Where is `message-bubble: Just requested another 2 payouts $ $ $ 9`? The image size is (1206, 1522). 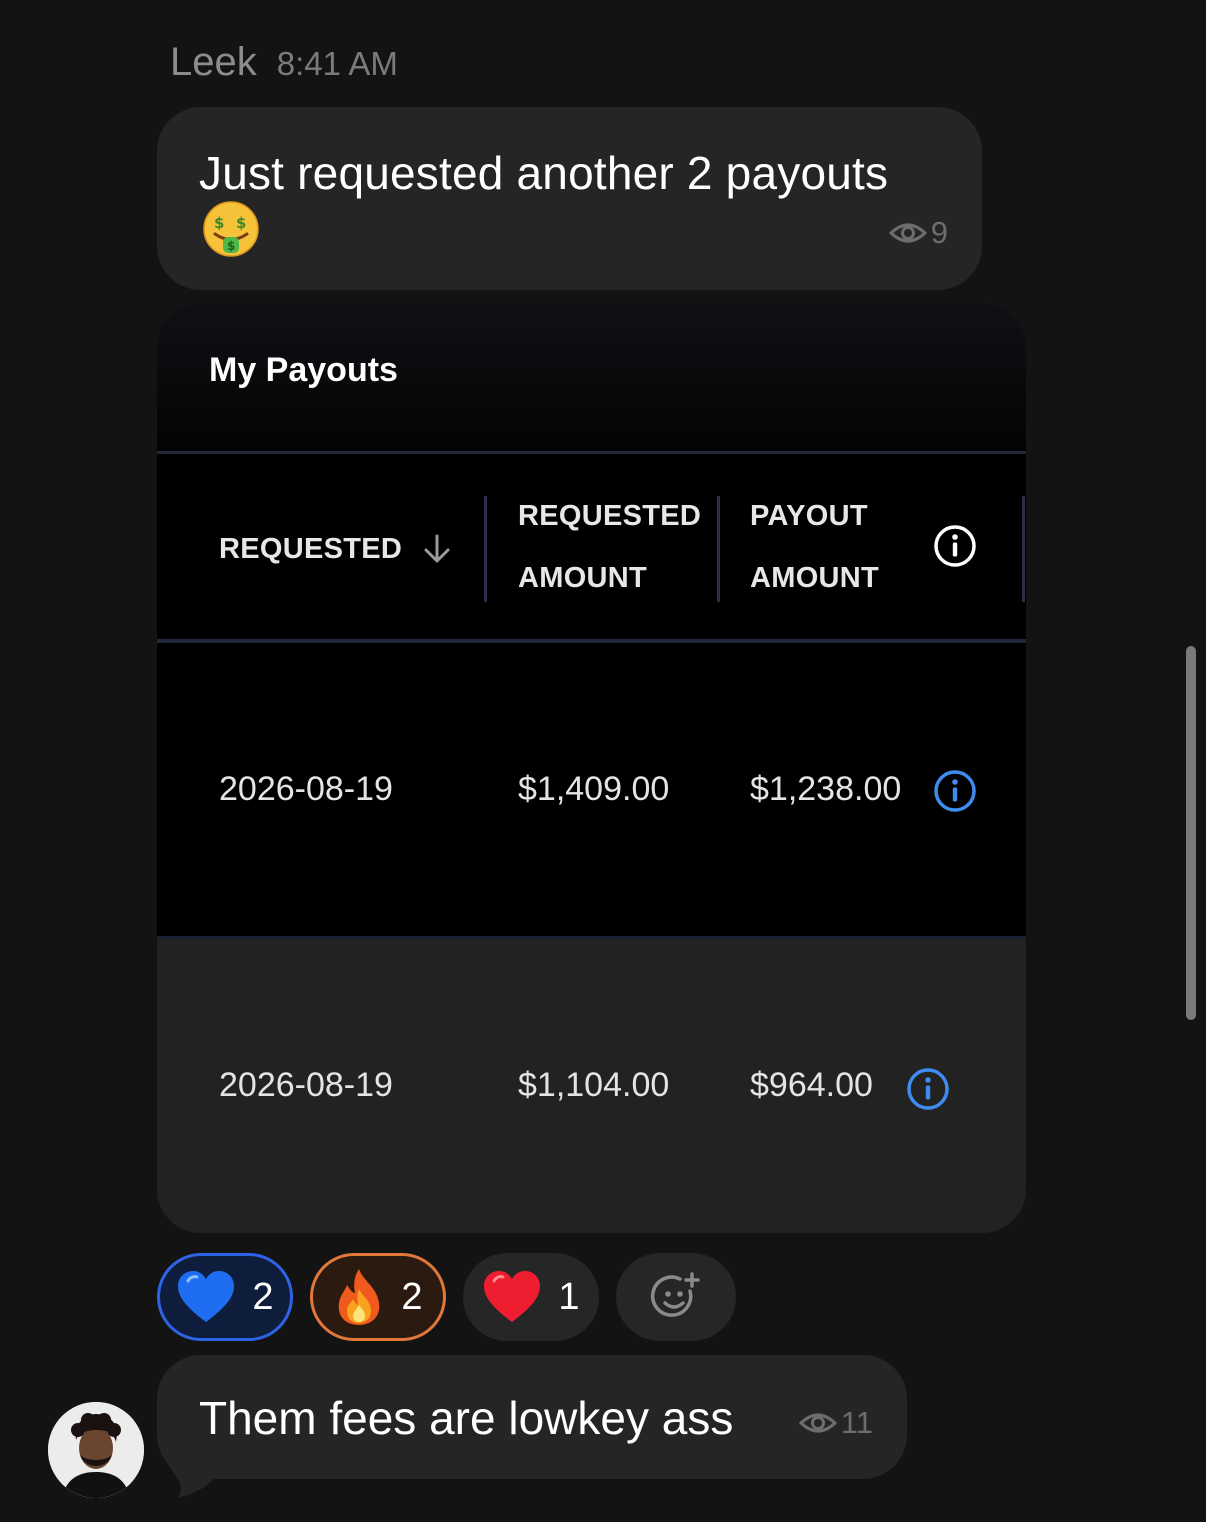
message-bubble: Just requested another 2 payouts $ $ $ 9 is located at coordinates (569, 198).